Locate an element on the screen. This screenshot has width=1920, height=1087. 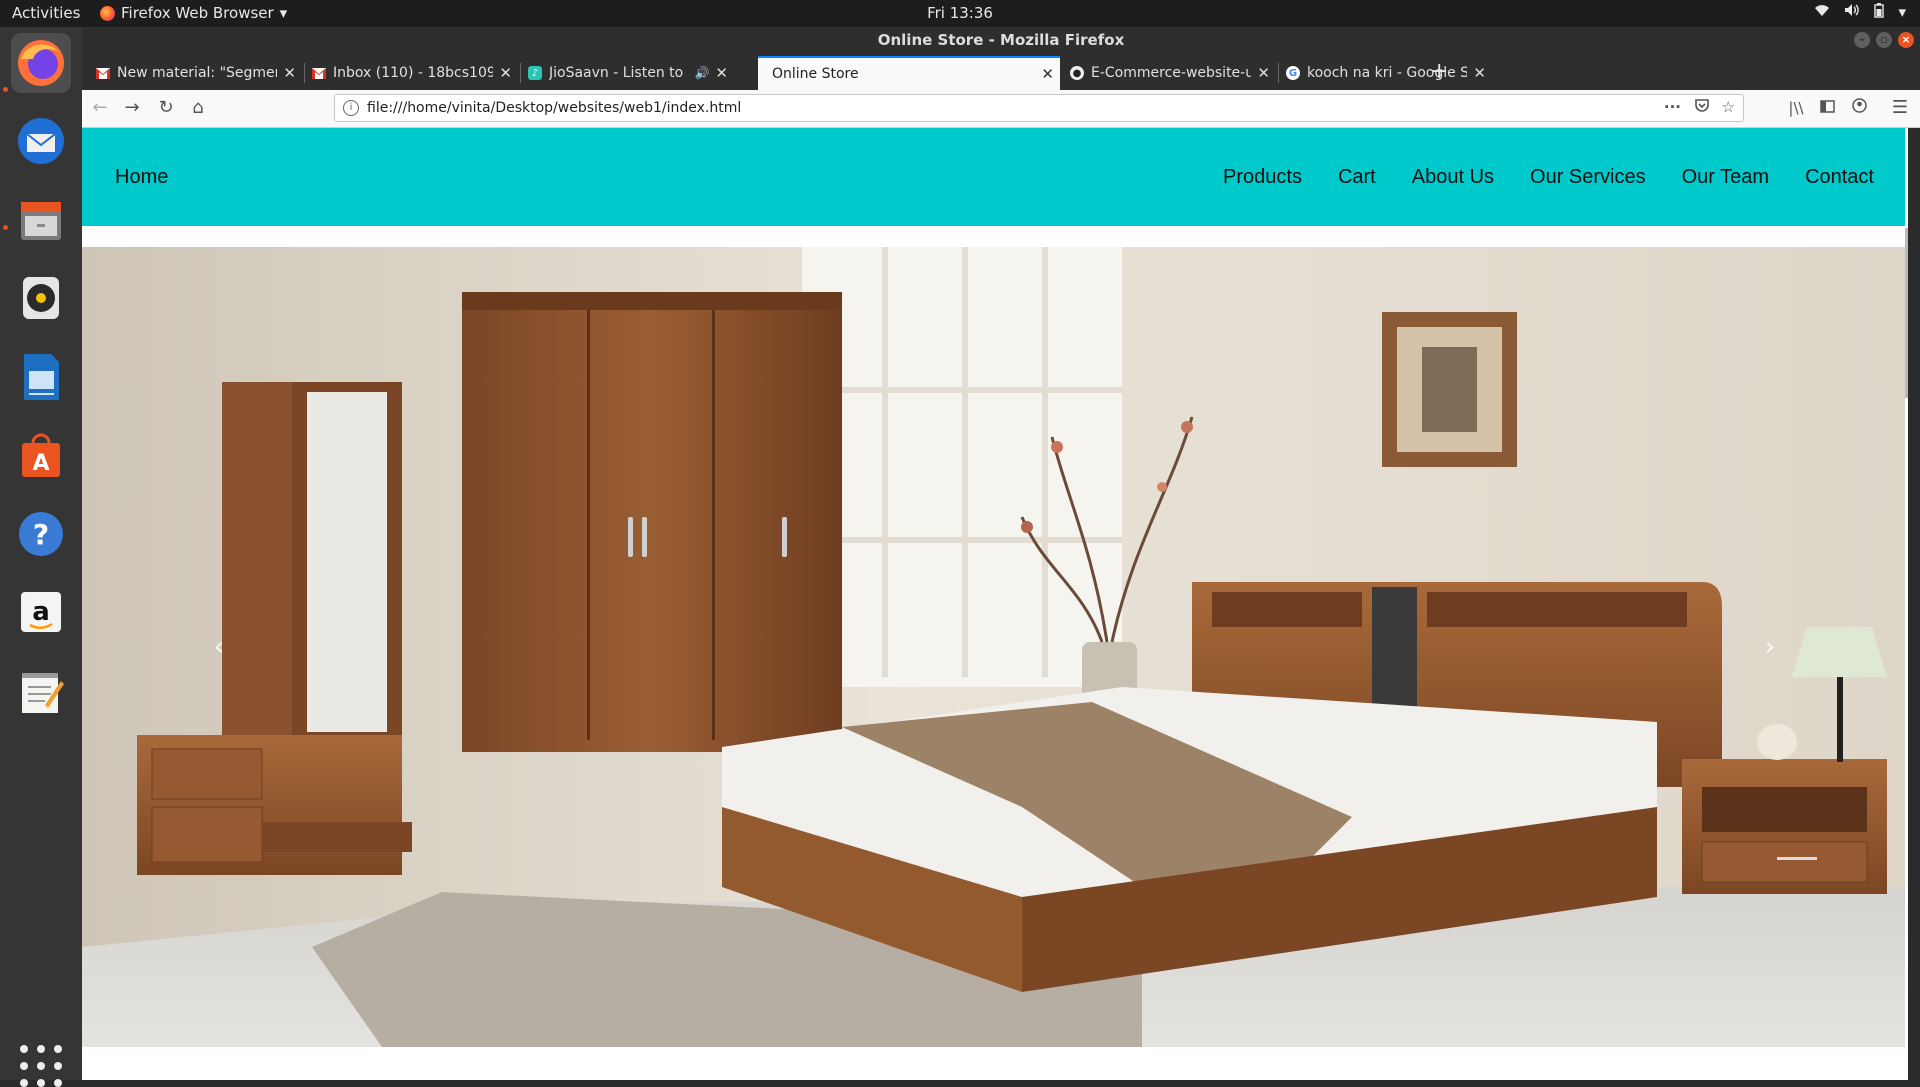
tab-google-search: G kooch na kri - Google Sea ✕ is located at coordinates (1386, 73).